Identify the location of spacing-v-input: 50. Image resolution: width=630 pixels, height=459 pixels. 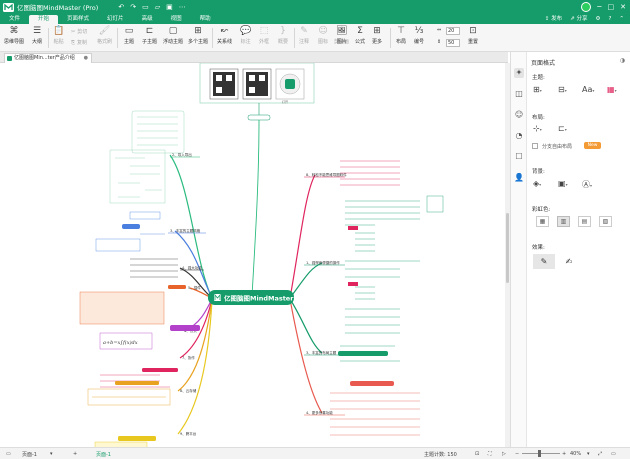
(453, 43).